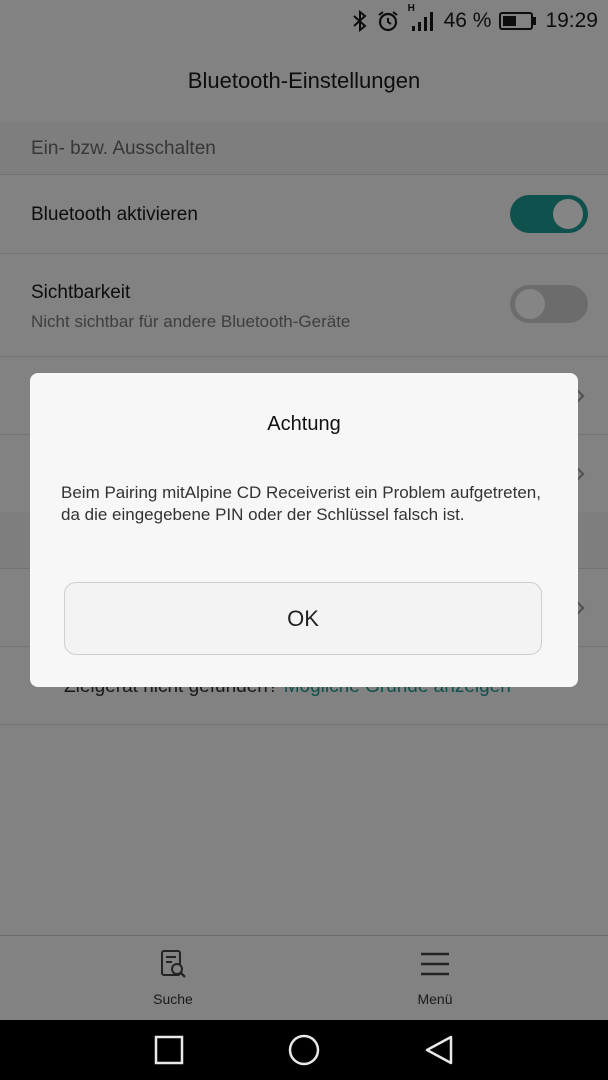 The width and height of the screenshot is (608, 1080). I want to click on back-button, so click(439, 1050).